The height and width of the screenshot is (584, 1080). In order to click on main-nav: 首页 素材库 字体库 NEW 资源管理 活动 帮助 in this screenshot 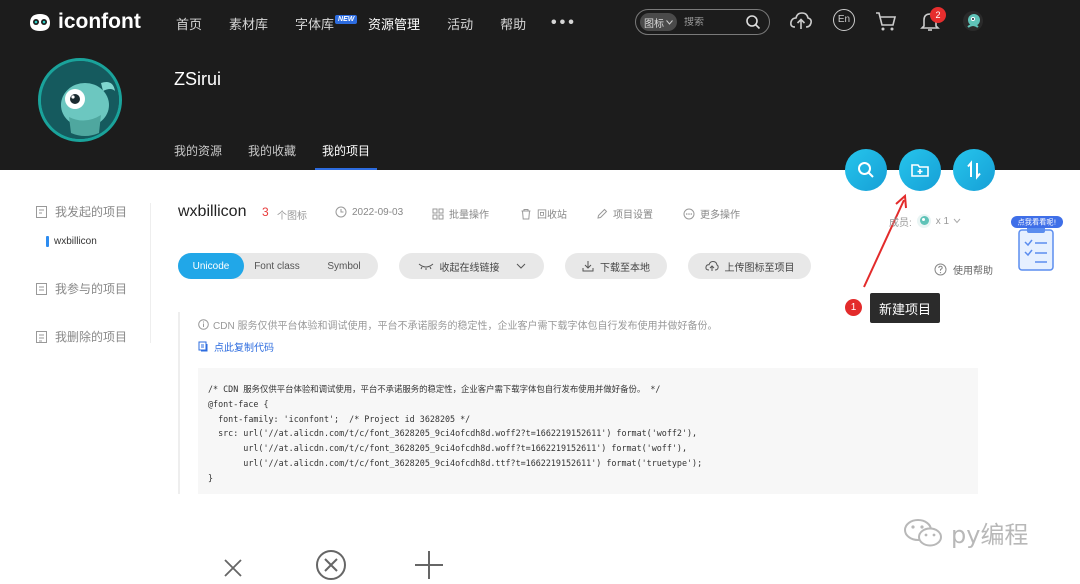, I will do `click(364, 23)`.